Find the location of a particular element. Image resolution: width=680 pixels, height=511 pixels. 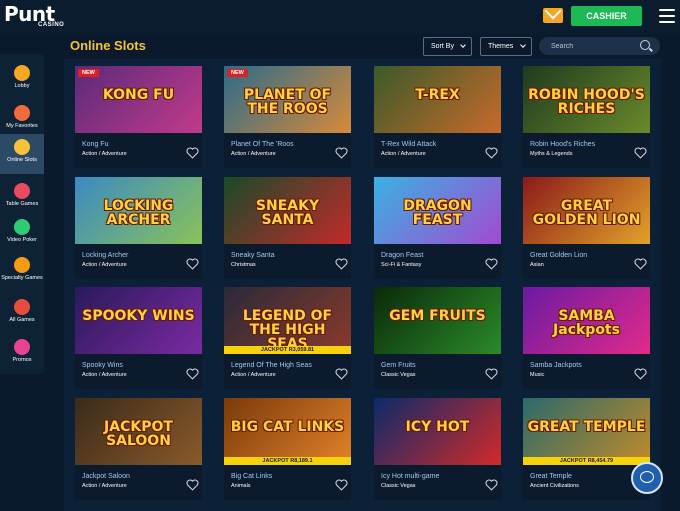

game-title: Great Temple is located at coordinates (551, 476).